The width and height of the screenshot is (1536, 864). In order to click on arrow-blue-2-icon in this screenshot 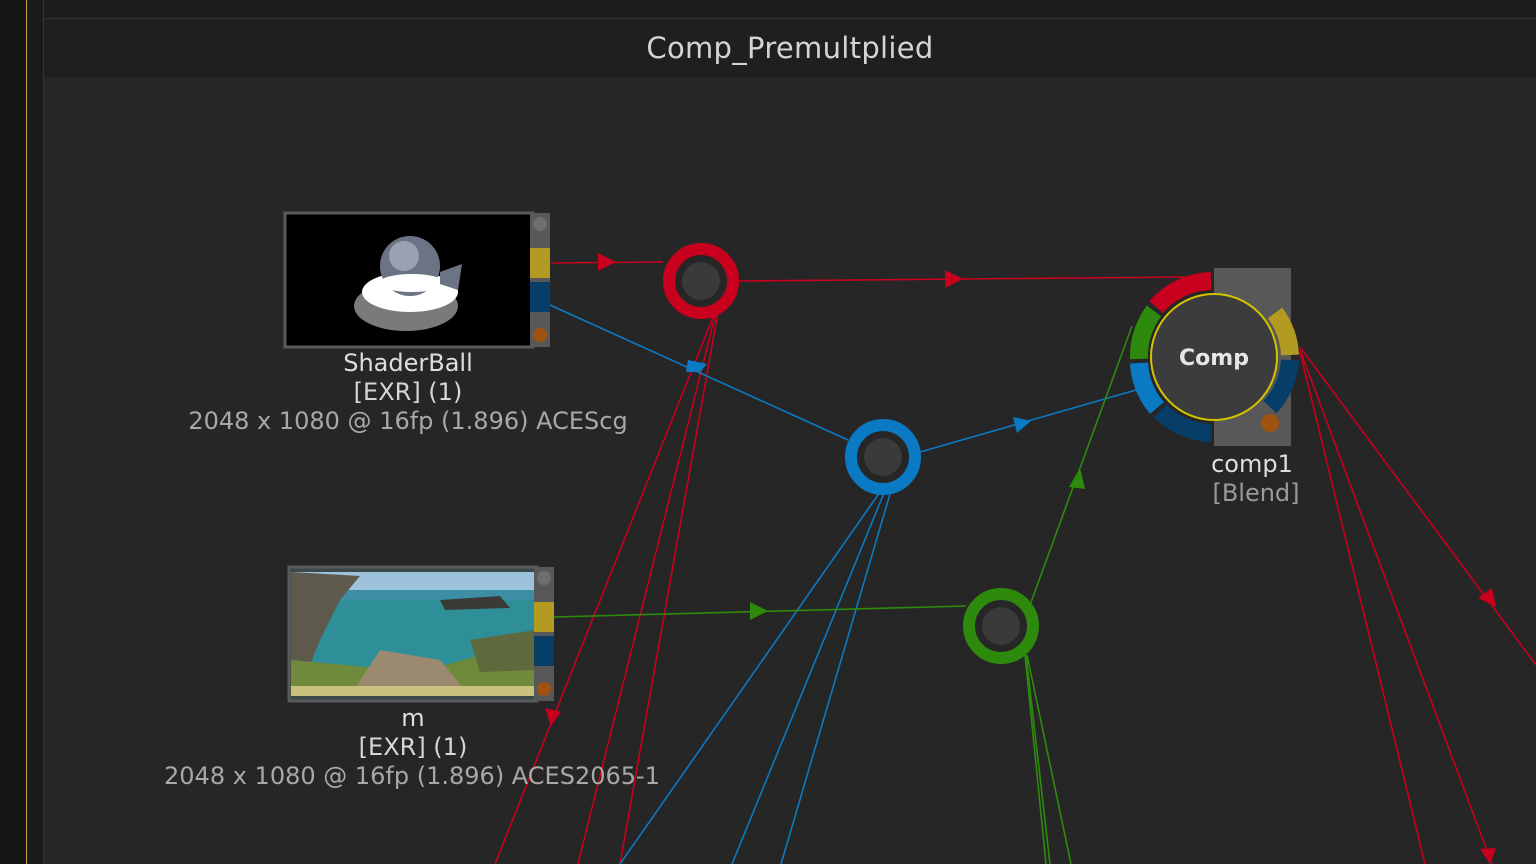, I will do `click(1022, 425)`.